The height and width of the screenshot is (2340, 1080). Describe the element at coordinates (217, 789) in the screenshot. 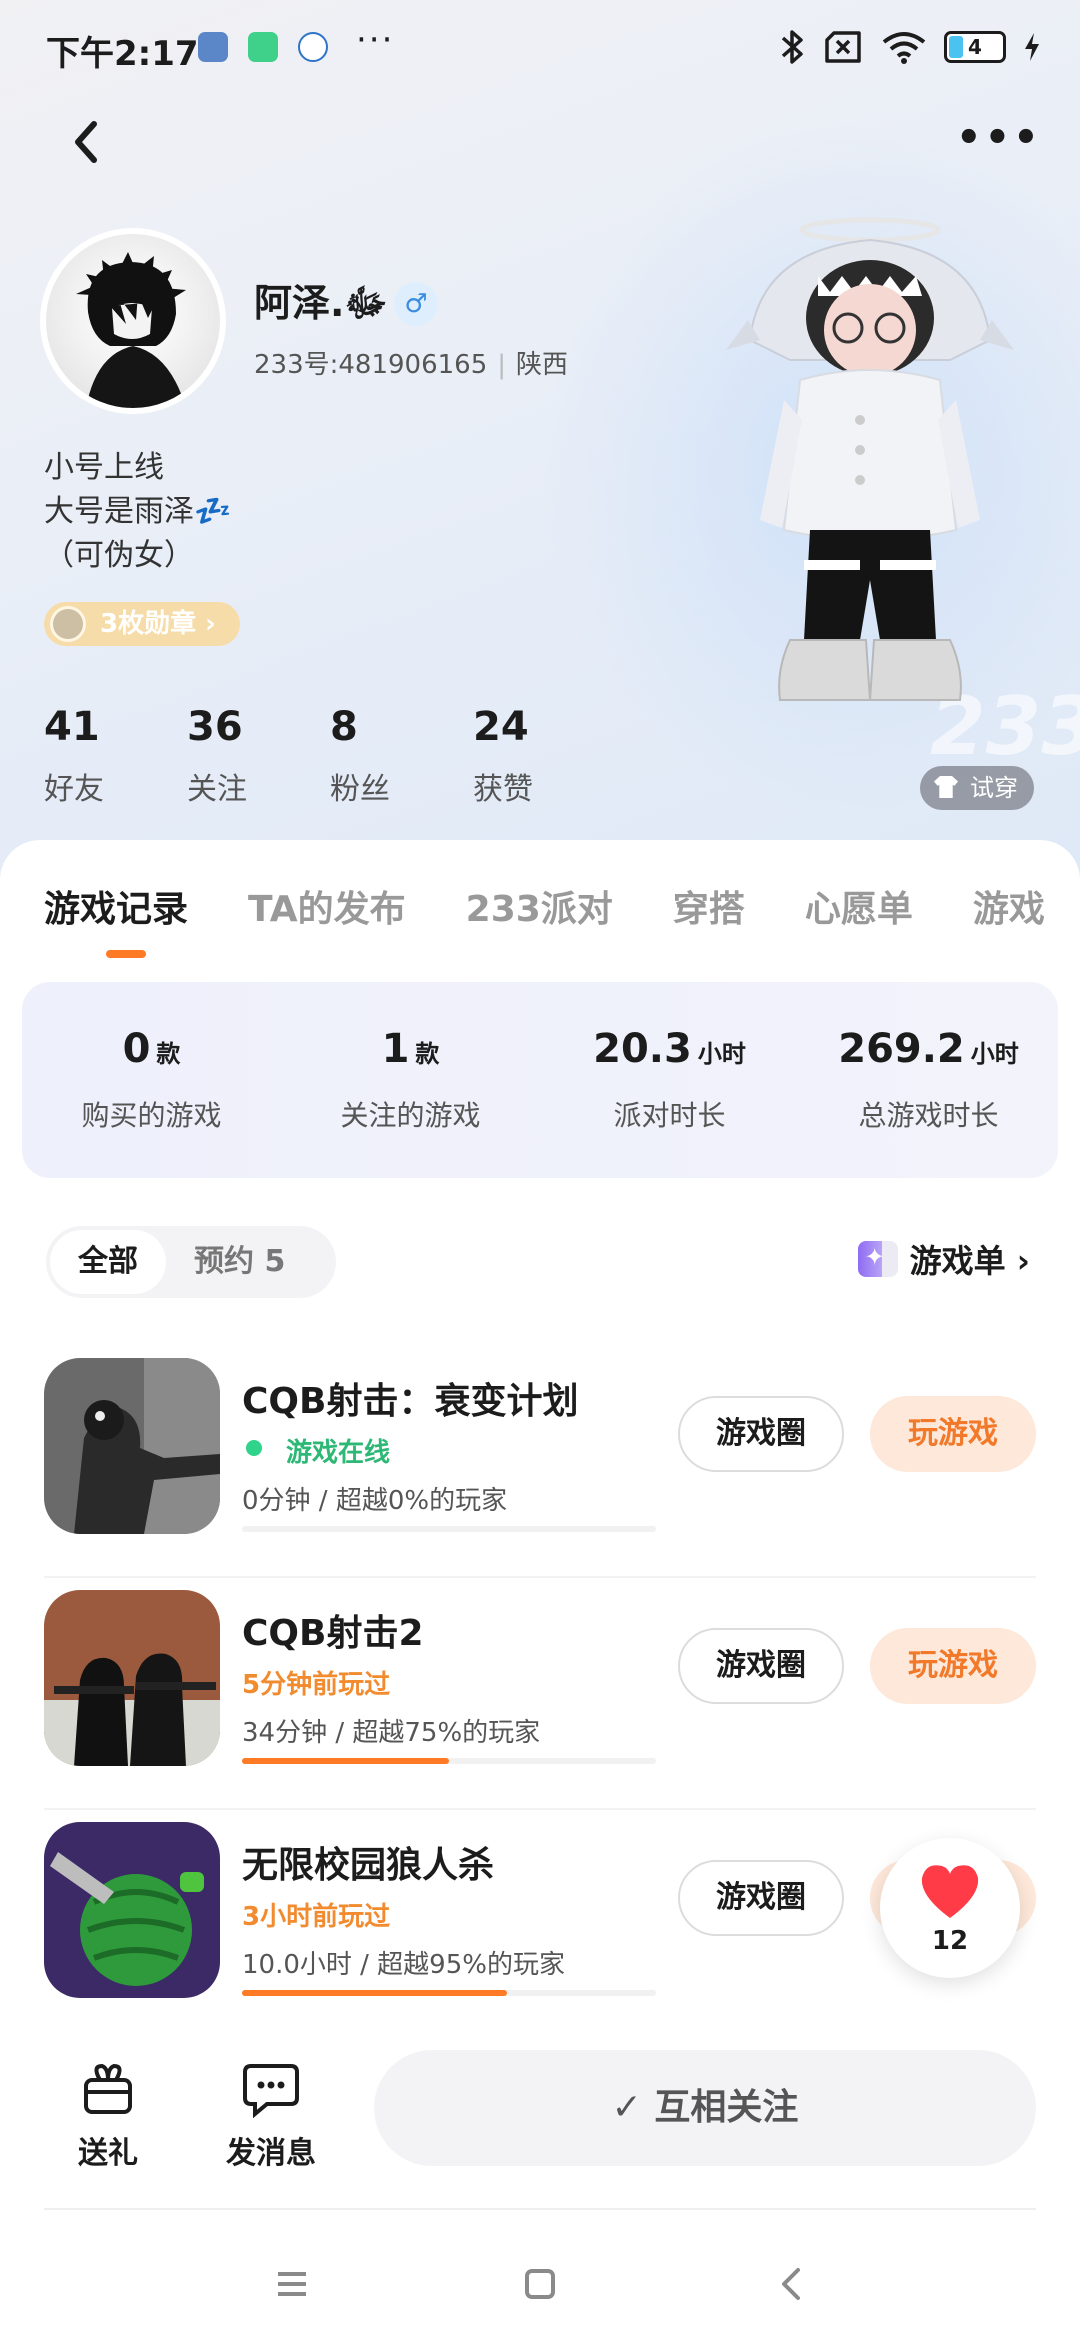

I see `stat-label: 关注` at that location.